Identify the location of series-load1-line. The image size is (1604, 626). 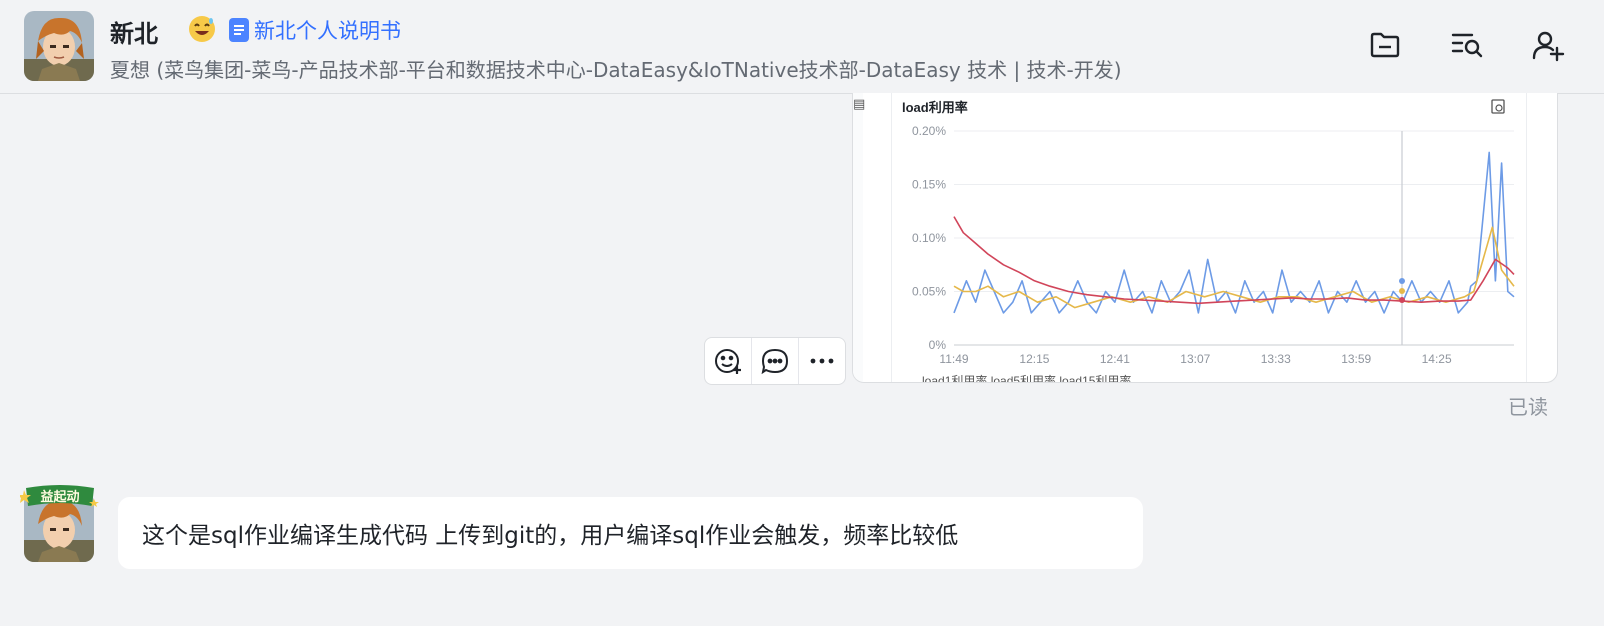
(1234, 232).